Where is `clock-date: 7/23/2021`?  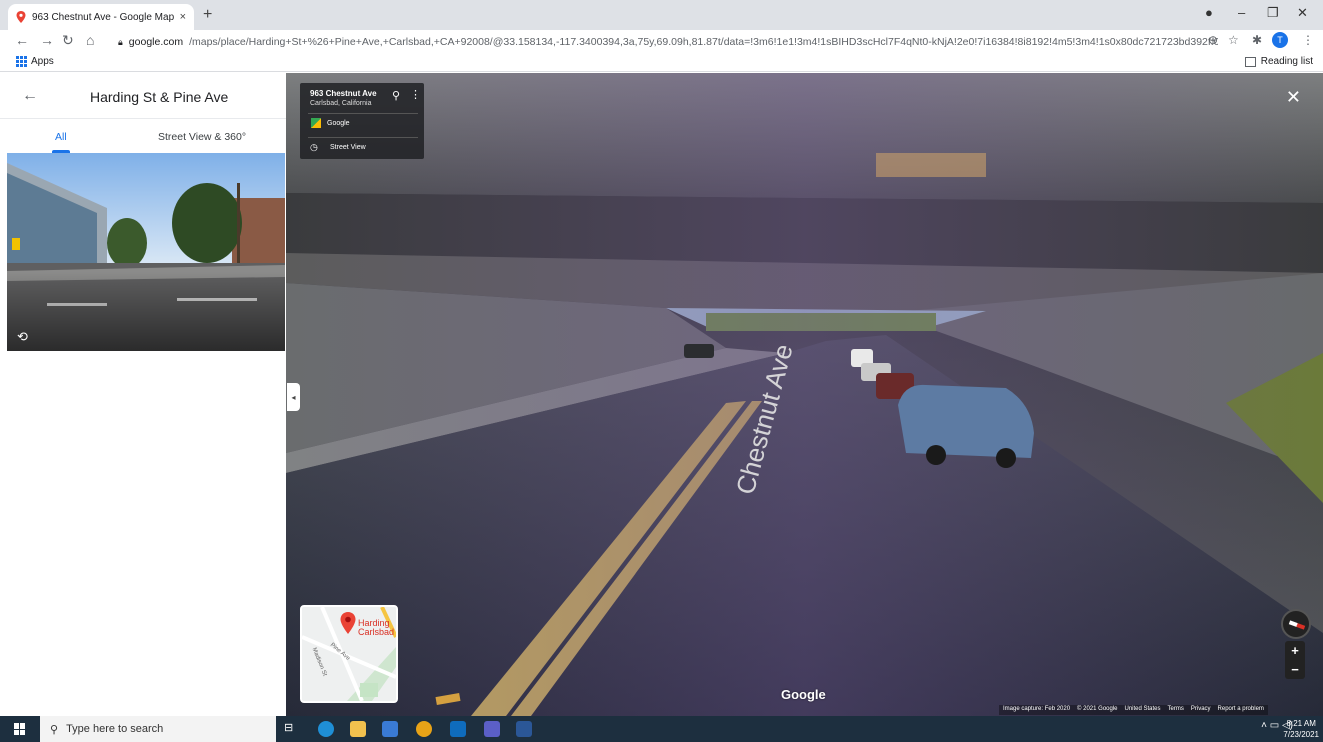
clock-date: 7/23/2021 is located at coordinates (1301, 734).